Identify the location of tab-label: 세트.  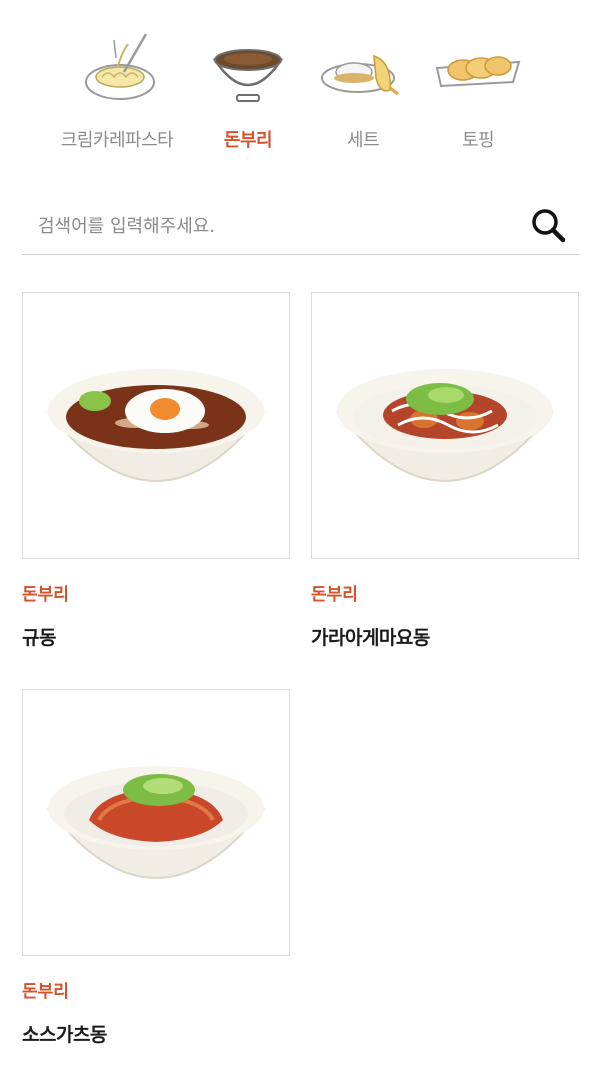
(363, 140).